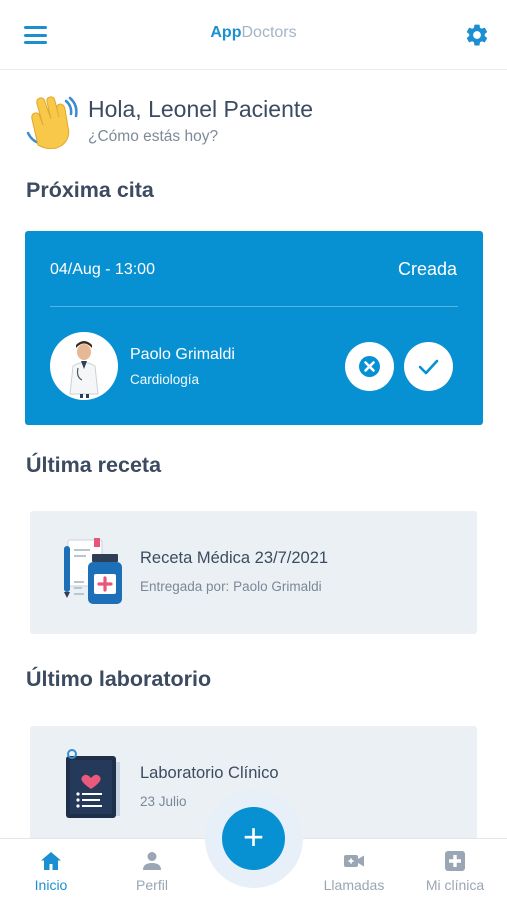  I want to click on top-bar: AppDoctors, so click(253, 35).